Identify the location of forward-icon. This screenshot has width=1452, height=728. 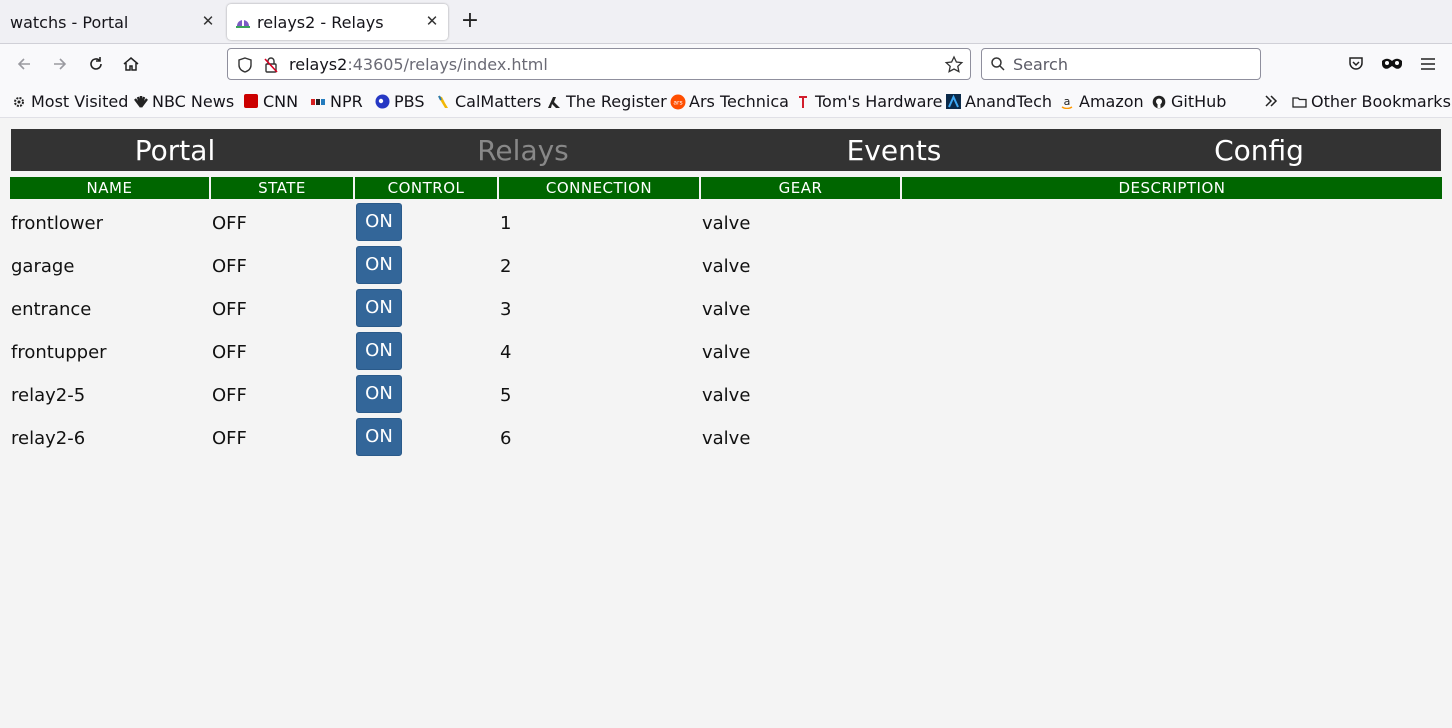
(60, 64).